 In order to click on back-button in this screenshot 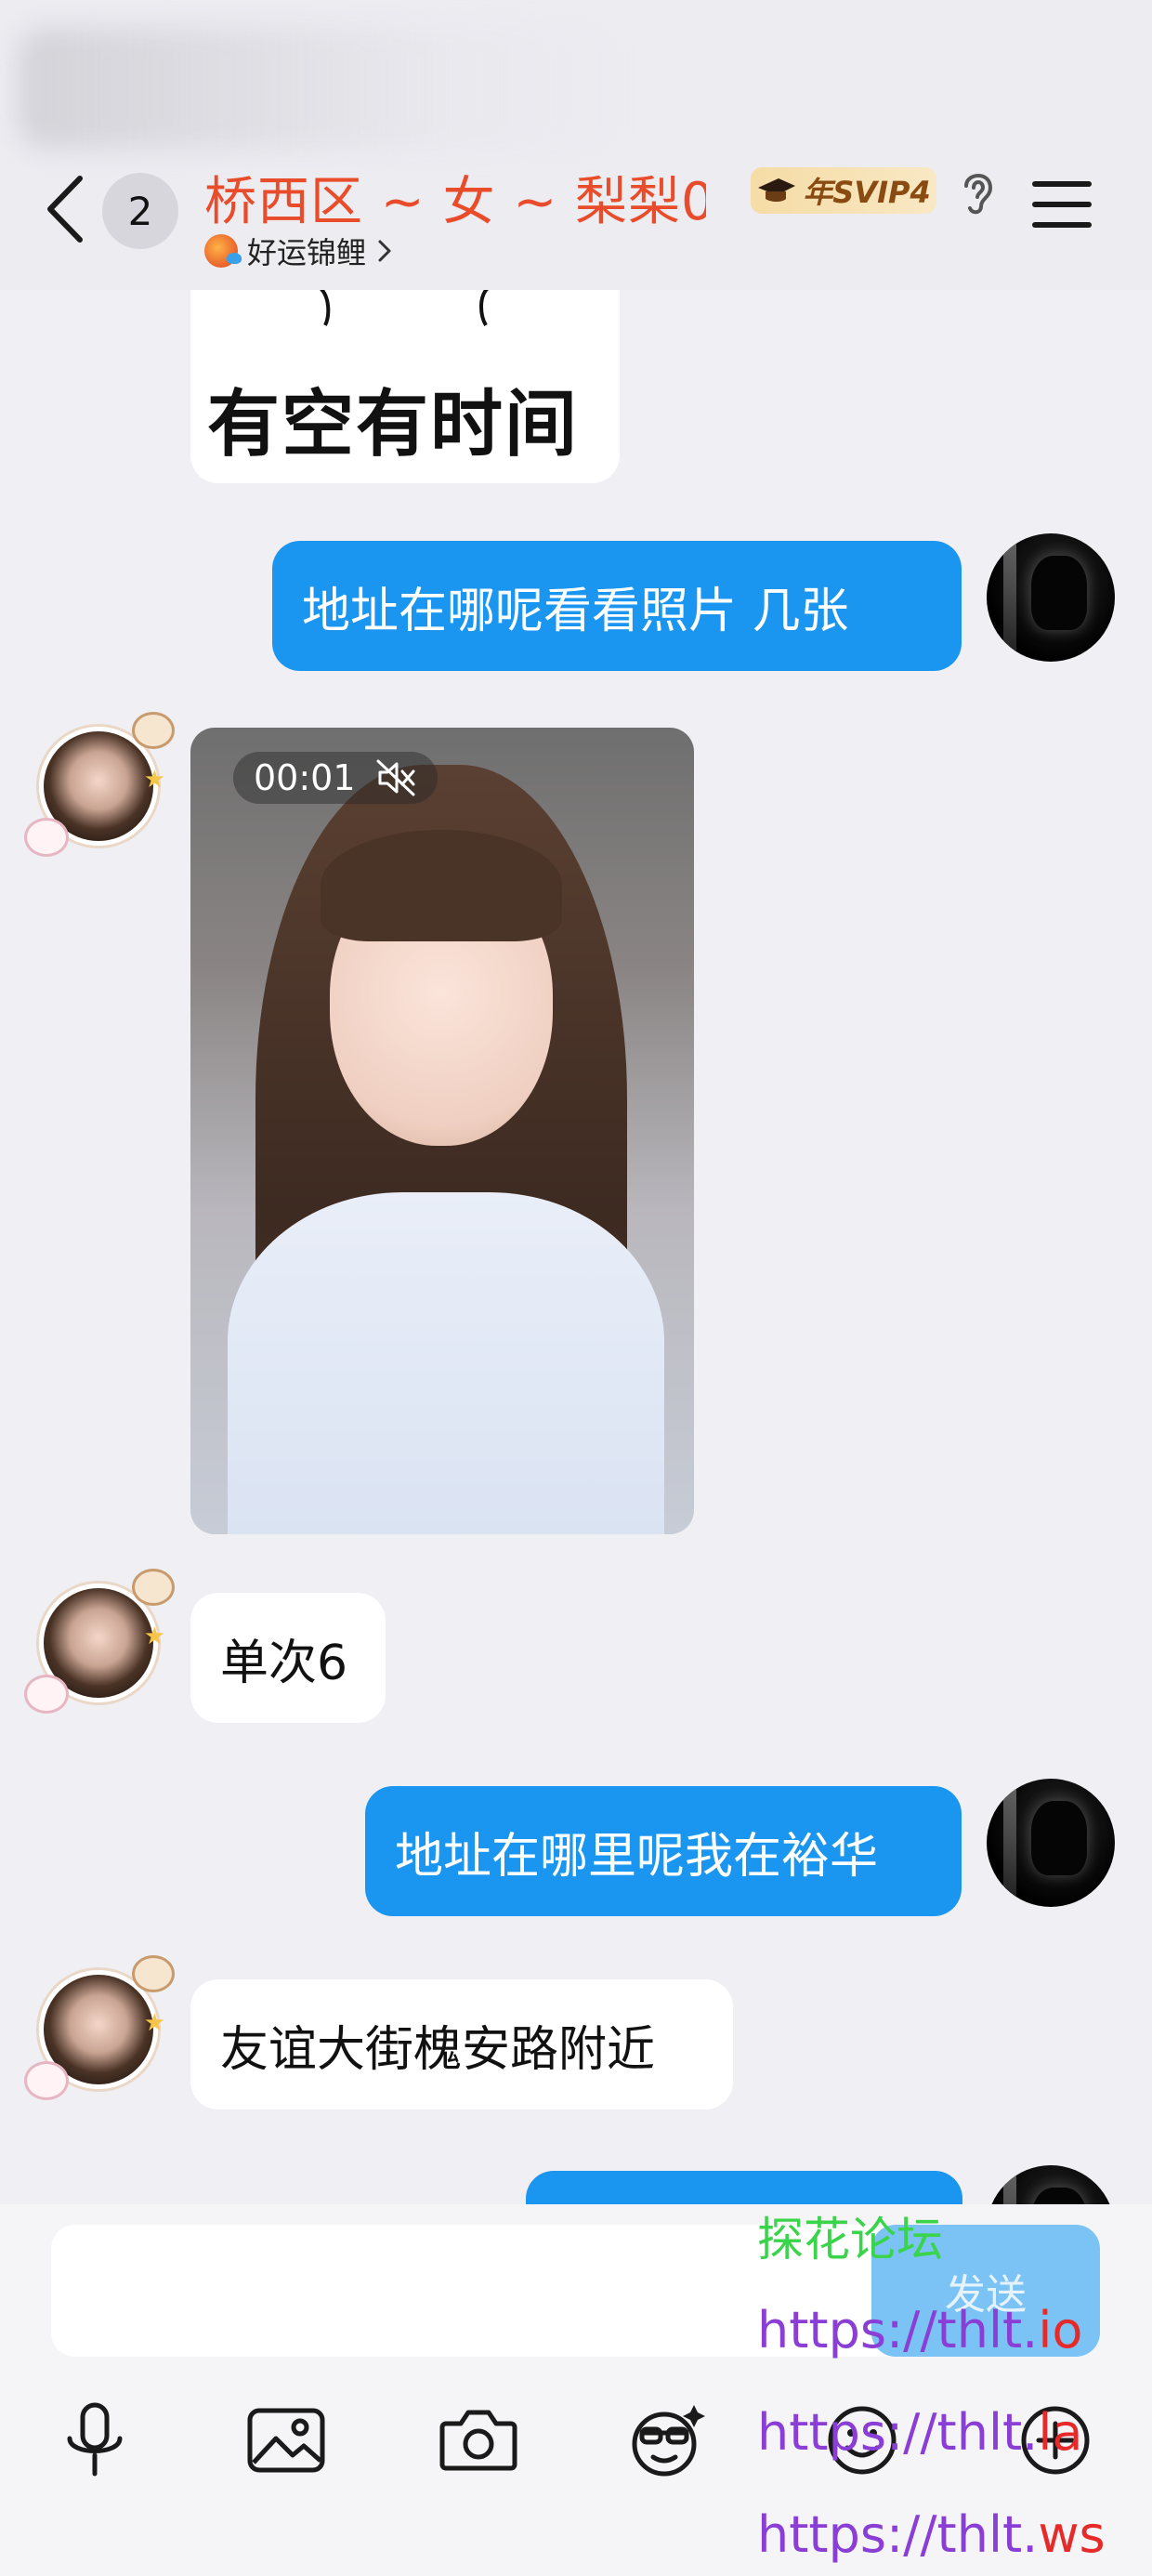, I will do `click(65, 209)`.